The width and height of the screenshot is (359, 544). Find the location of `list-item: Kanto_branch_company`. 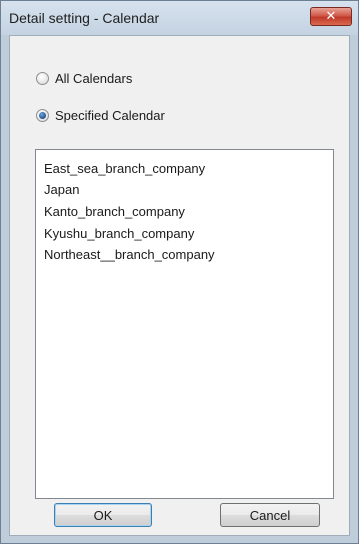

list-item: Kanto_branch_company is located at coordinates (114, 211).